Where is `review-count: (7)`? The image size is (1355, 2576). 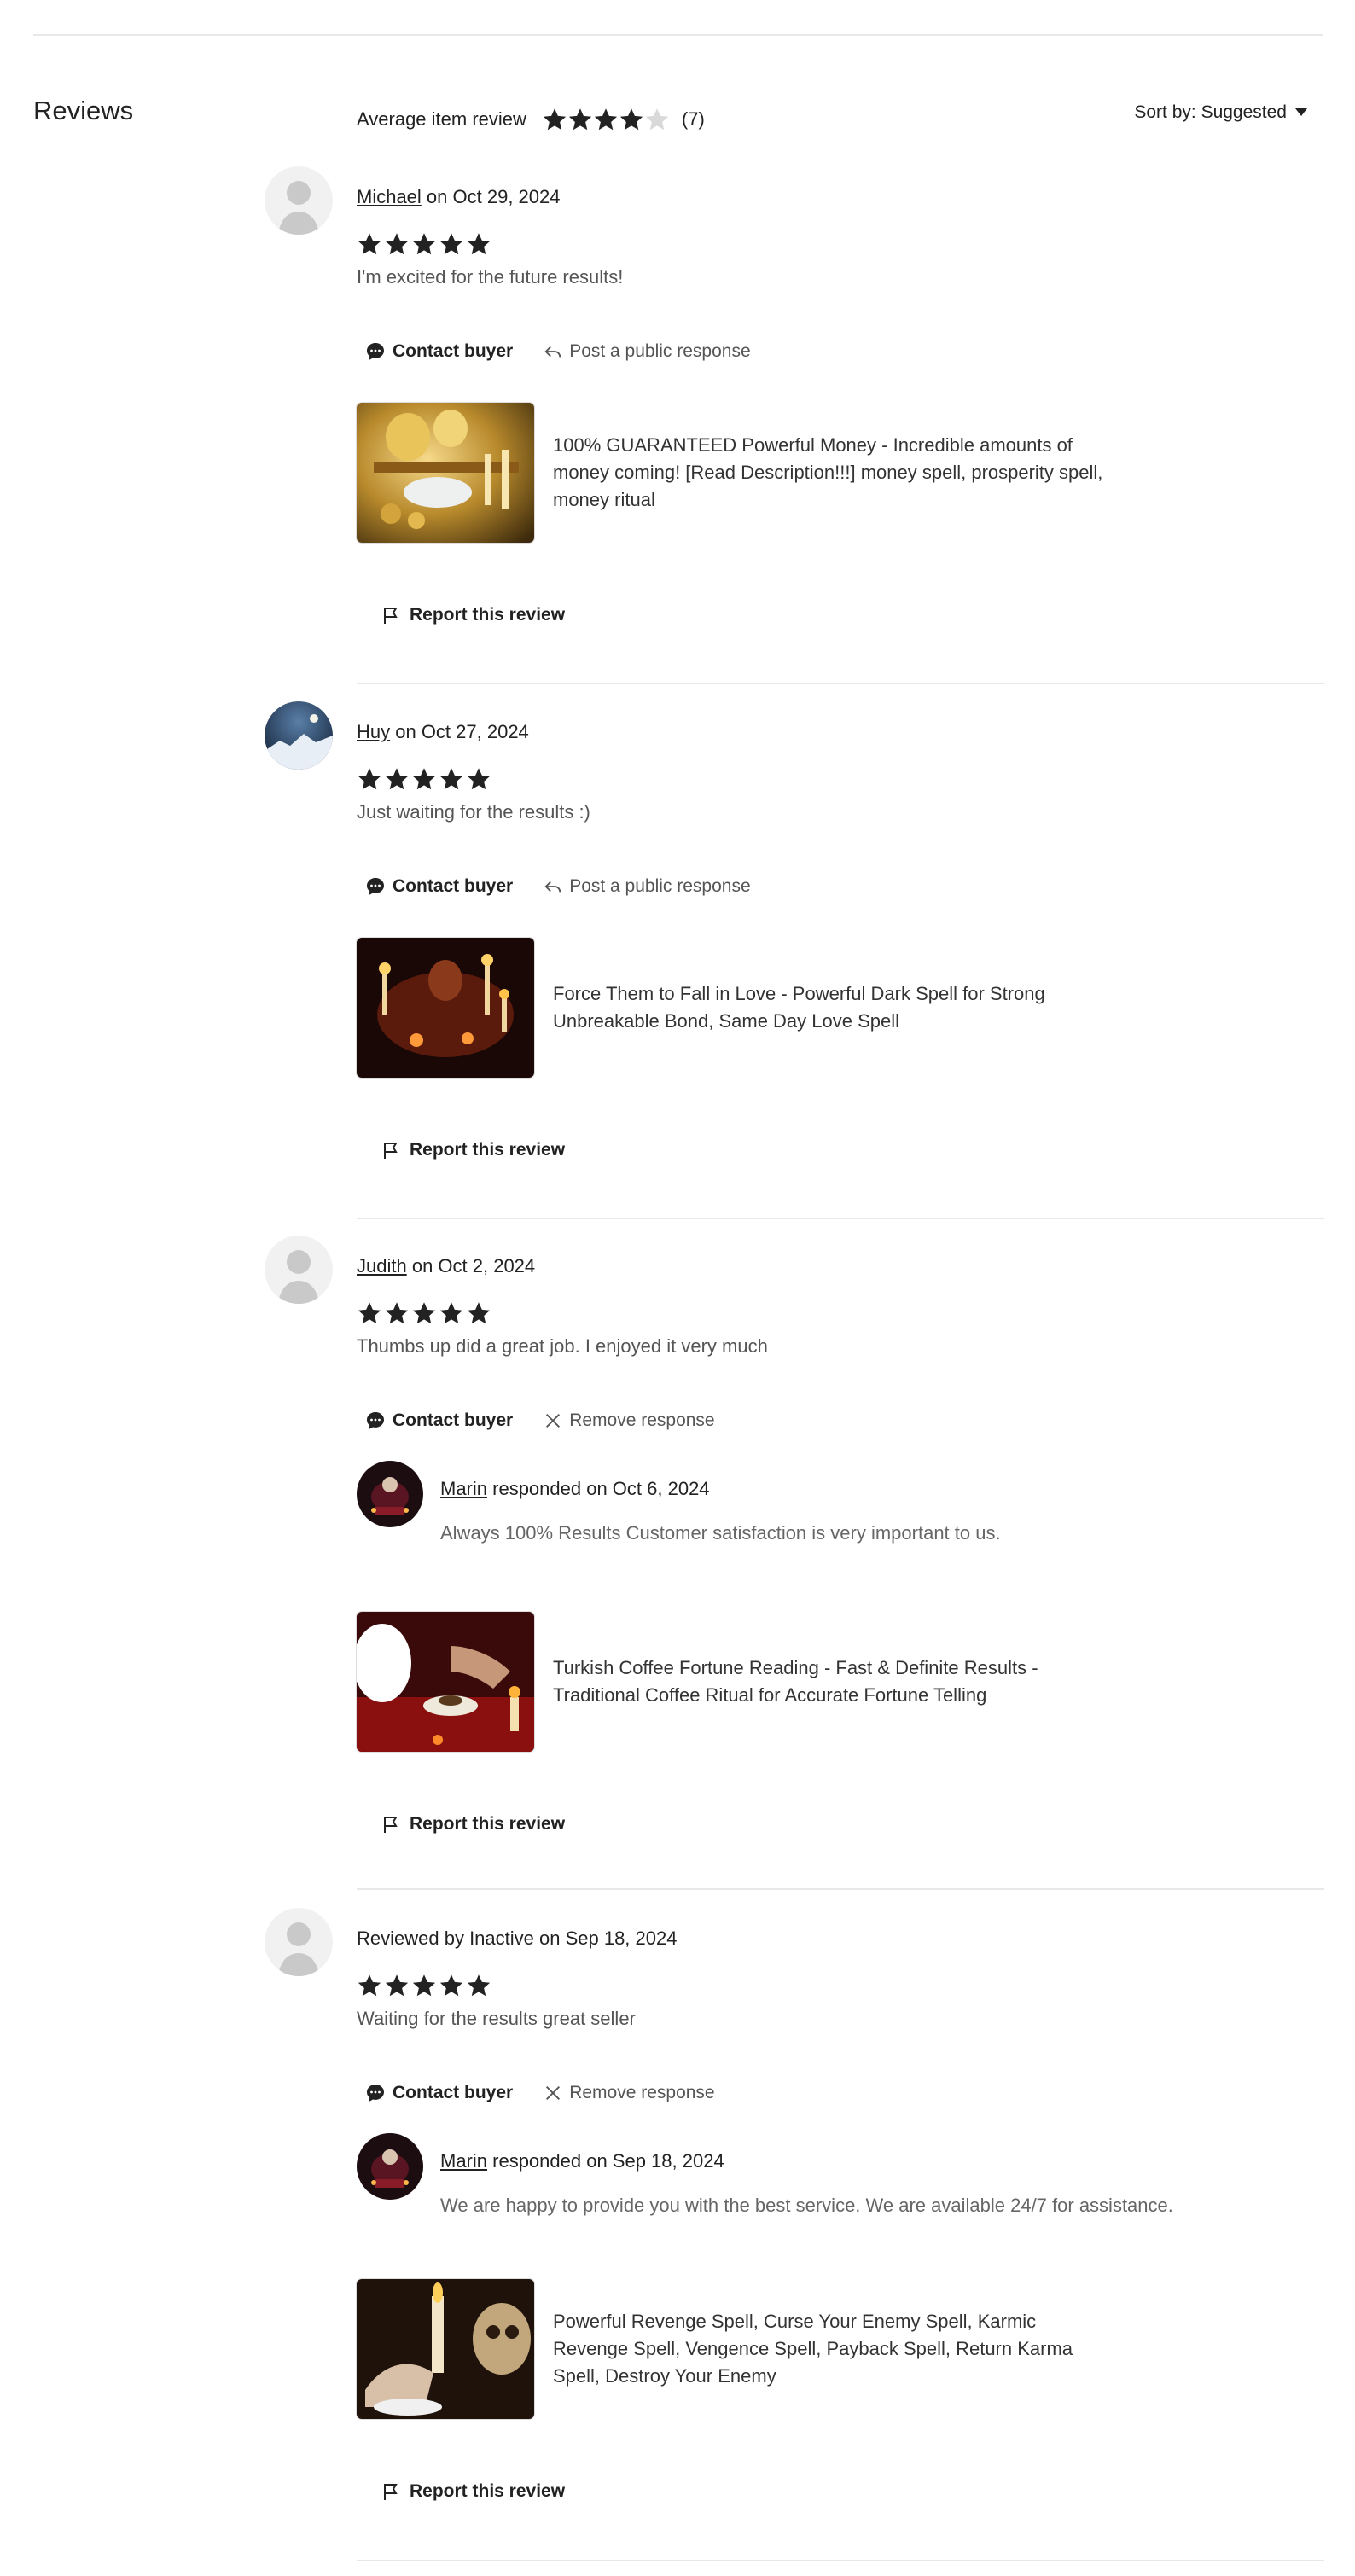 review-count: (7) is located at coordinates (693, 119).